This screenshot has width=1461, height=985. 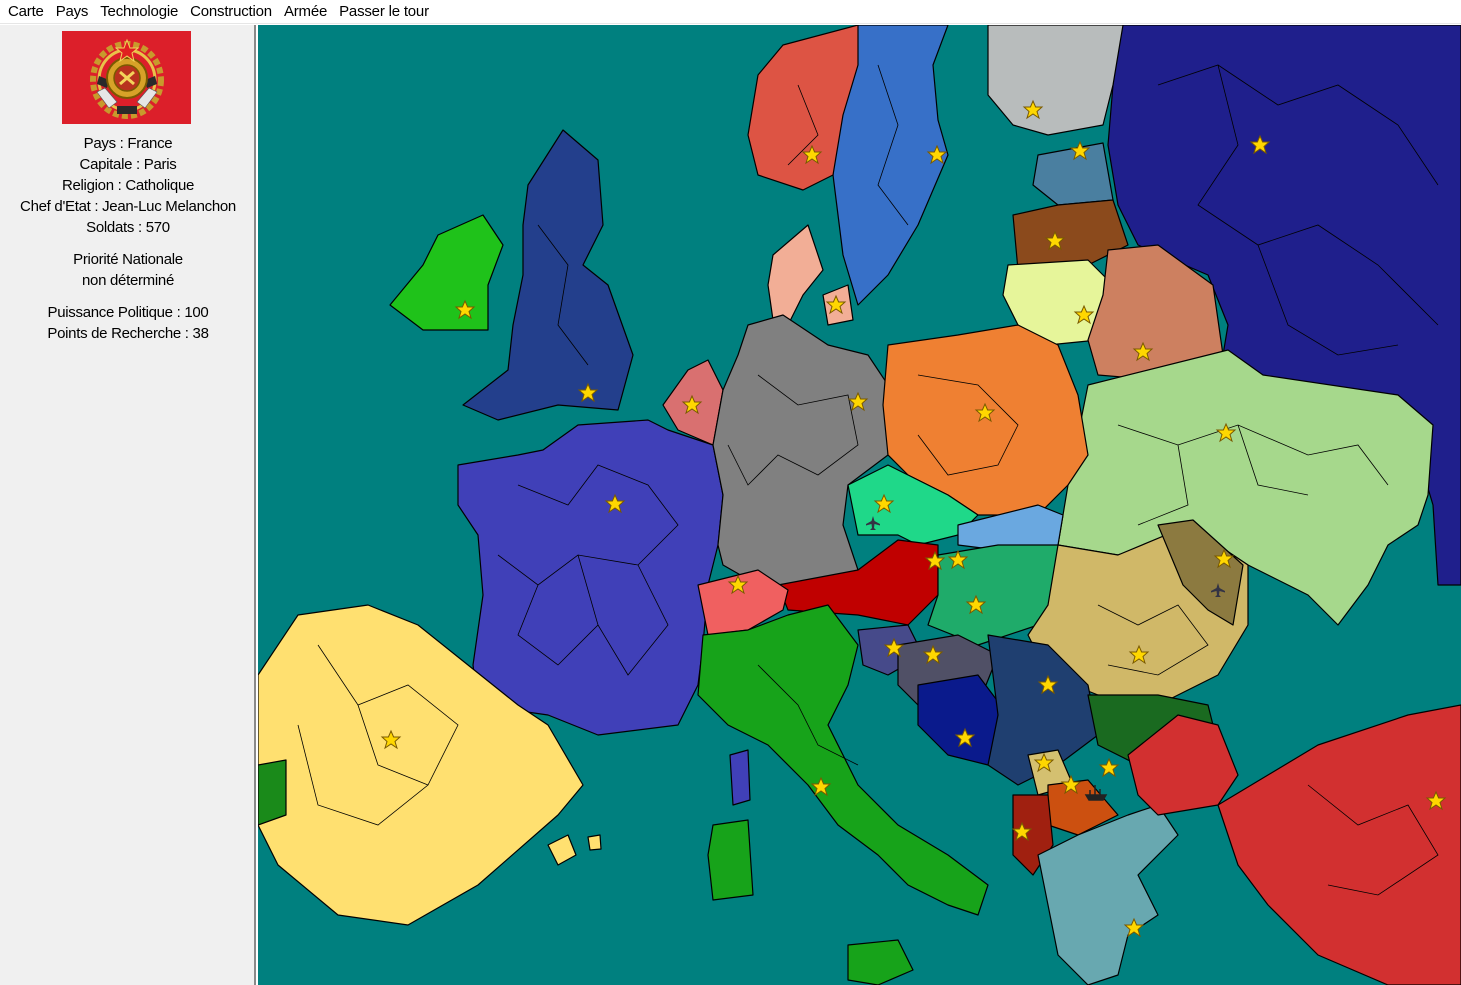 What do you see at coordinates (128, 206) in the screenshot?
I see `head-of-state: Chef d'Etat : Jean-Luc Melanchon` at bounding box center [128, 206].